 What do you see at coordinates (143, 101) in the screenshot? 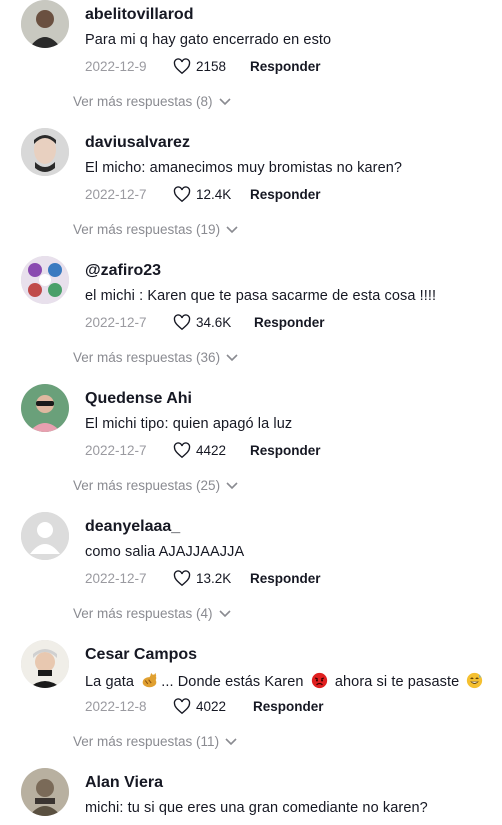
I see `view-more-replies-label: Ver más respuestas (8)` at bounding box center [143, 101].